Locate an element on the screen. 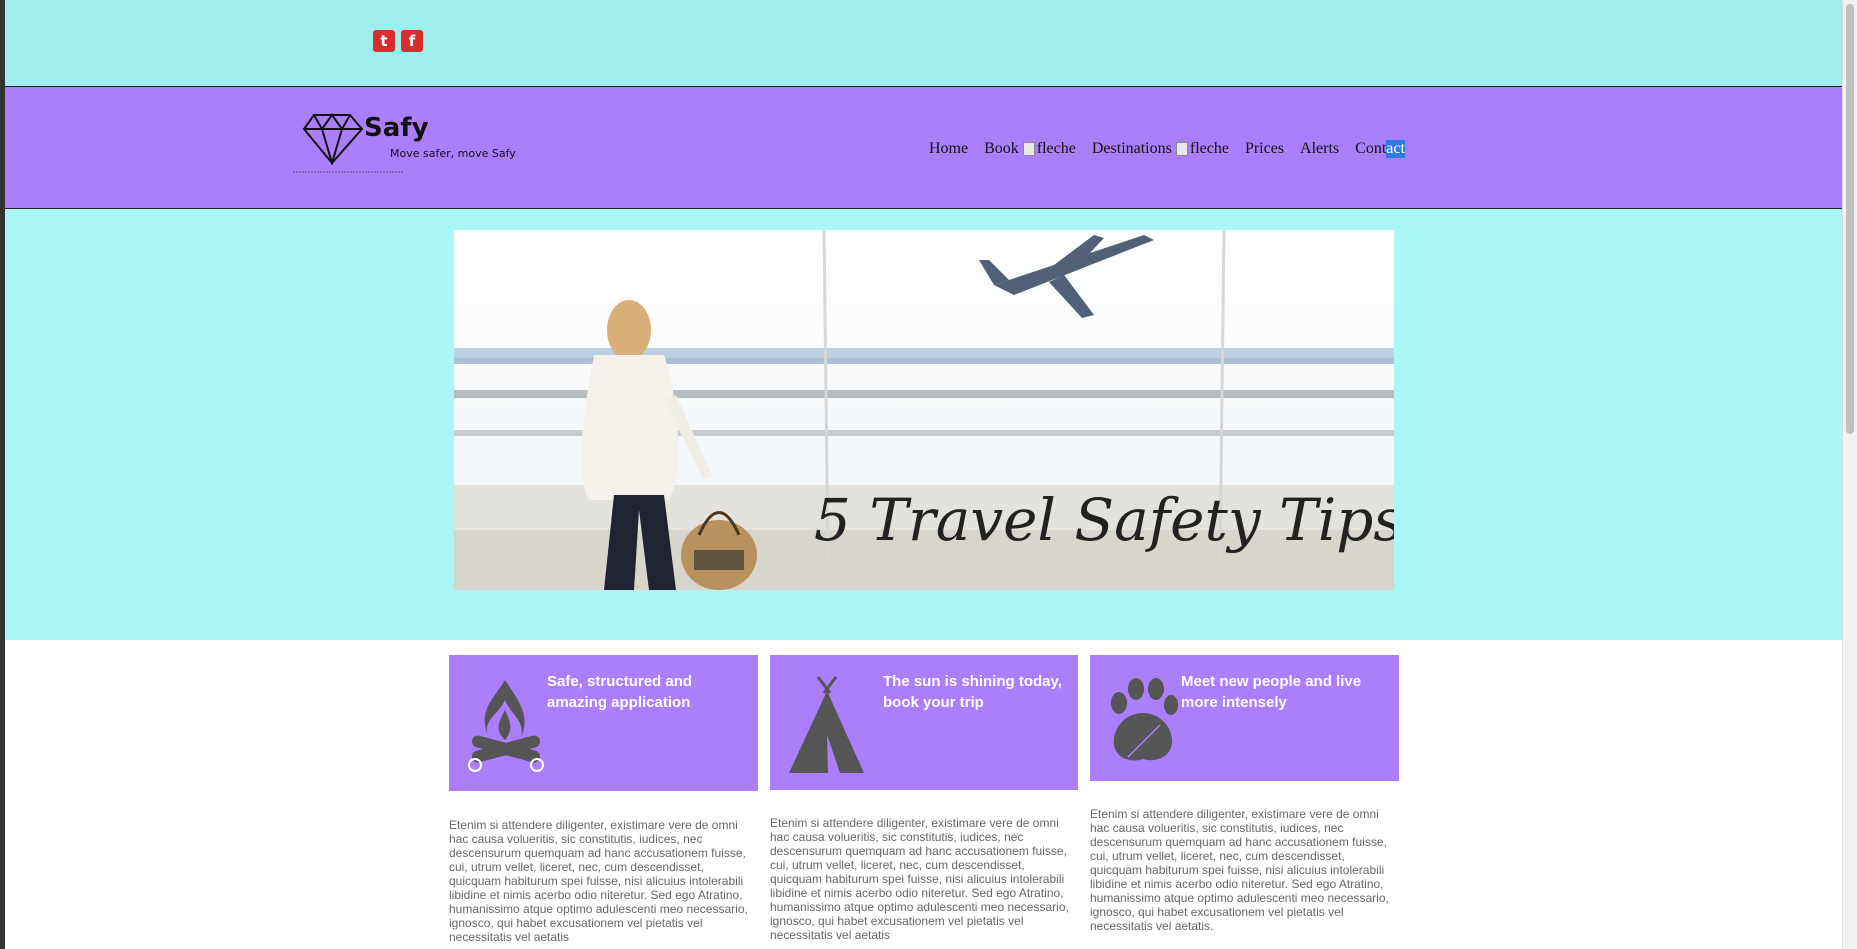 The width and height of the screenshot is (1857, 949). fine-print-line is located at coordinates (348, 172).